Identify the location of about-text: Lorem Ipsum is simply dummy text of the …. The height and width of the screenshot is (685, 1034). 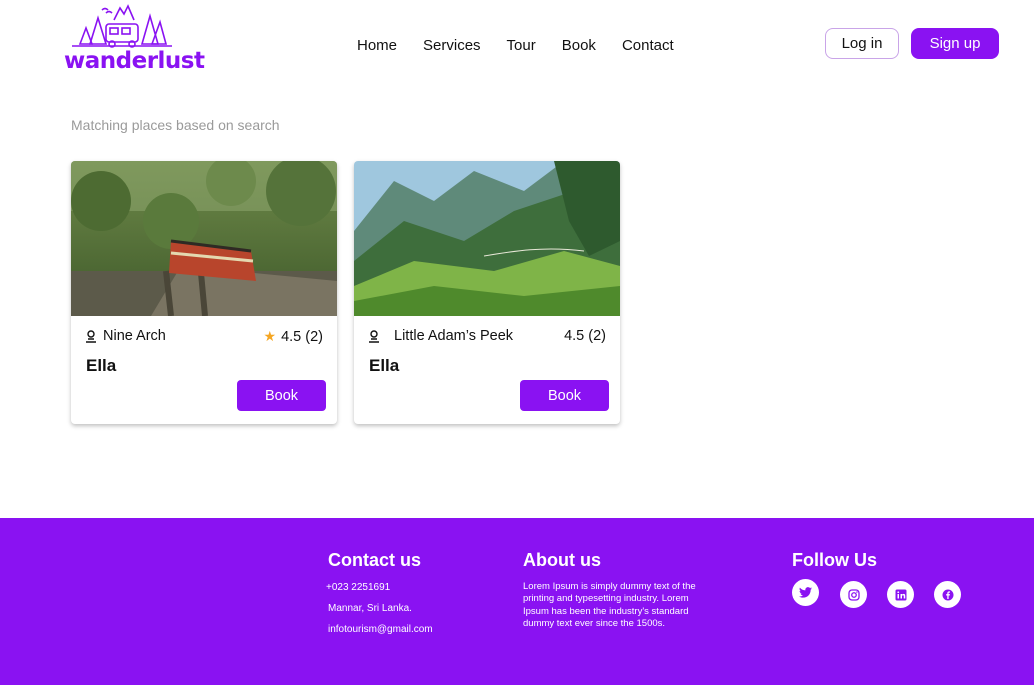
(609, 605).